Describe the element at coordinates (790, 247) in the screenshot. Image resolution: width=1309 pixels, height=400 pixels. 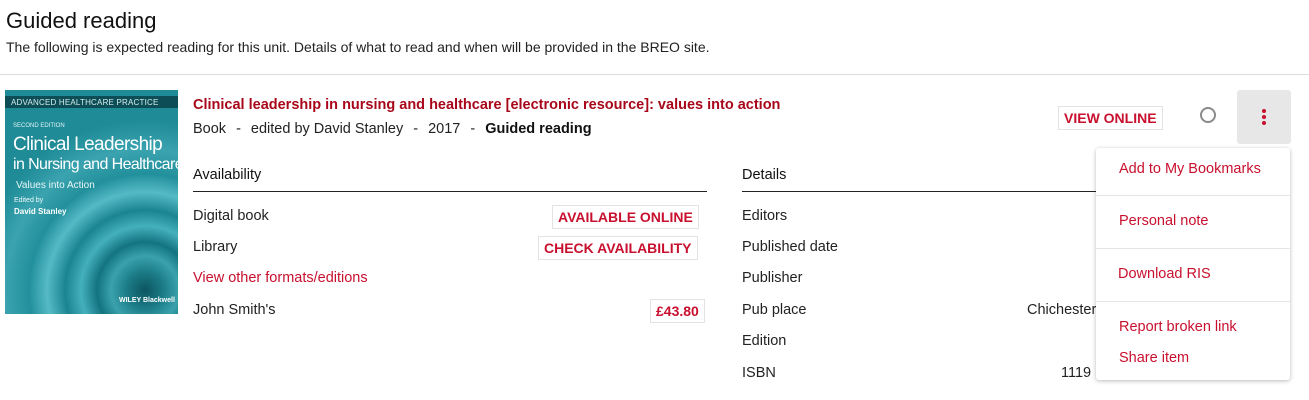
I see `detail-label-published-date: Published date` at that location.